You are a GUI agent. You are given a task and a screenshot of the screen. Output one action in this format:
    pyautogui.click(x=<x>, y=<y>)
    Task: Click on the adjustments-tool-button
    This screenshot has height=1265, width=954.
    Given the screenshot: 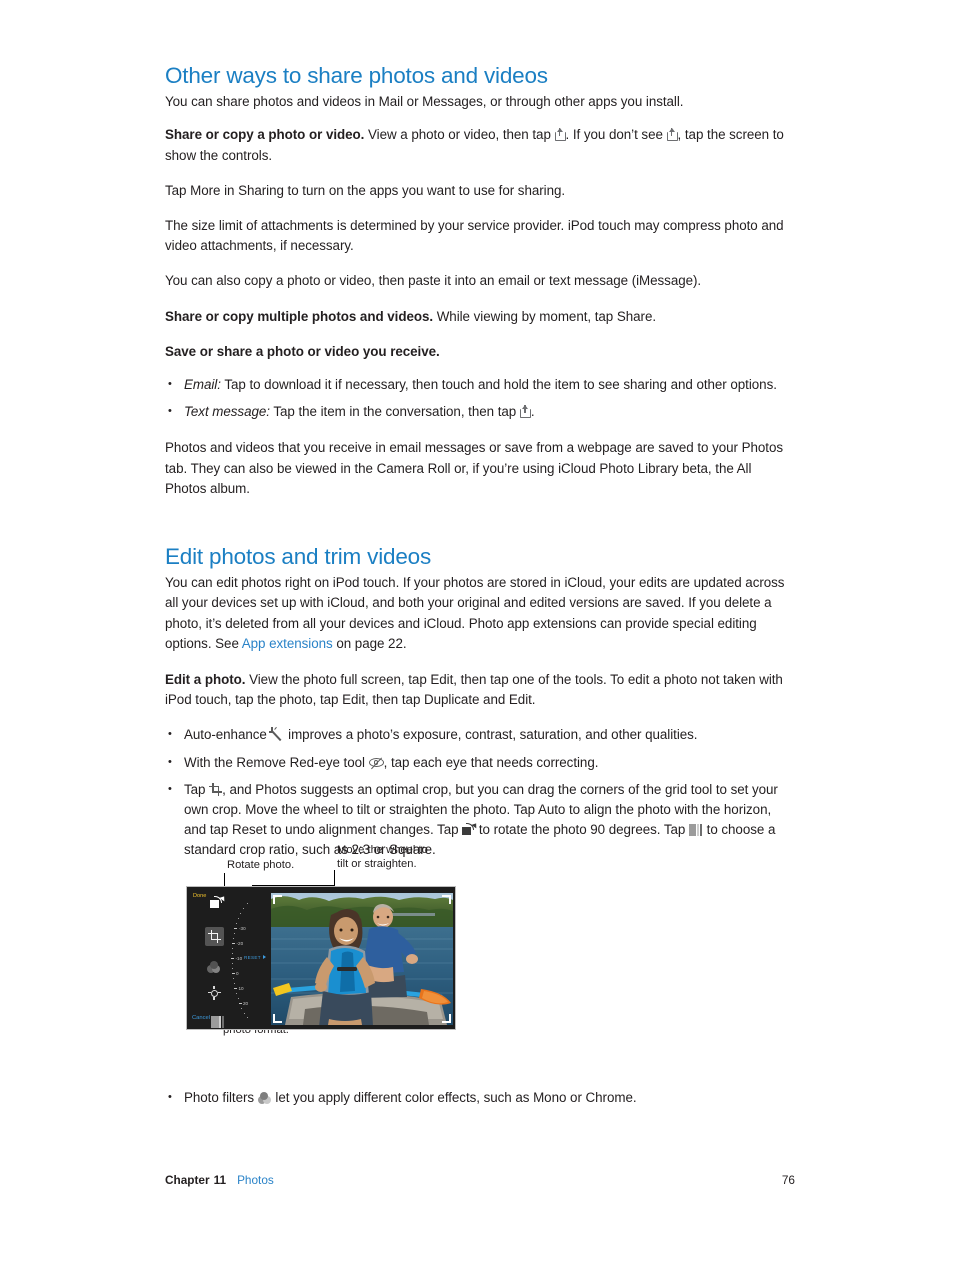 What is the action you would take?
    pyautogui.click(x=214, y=993)
    